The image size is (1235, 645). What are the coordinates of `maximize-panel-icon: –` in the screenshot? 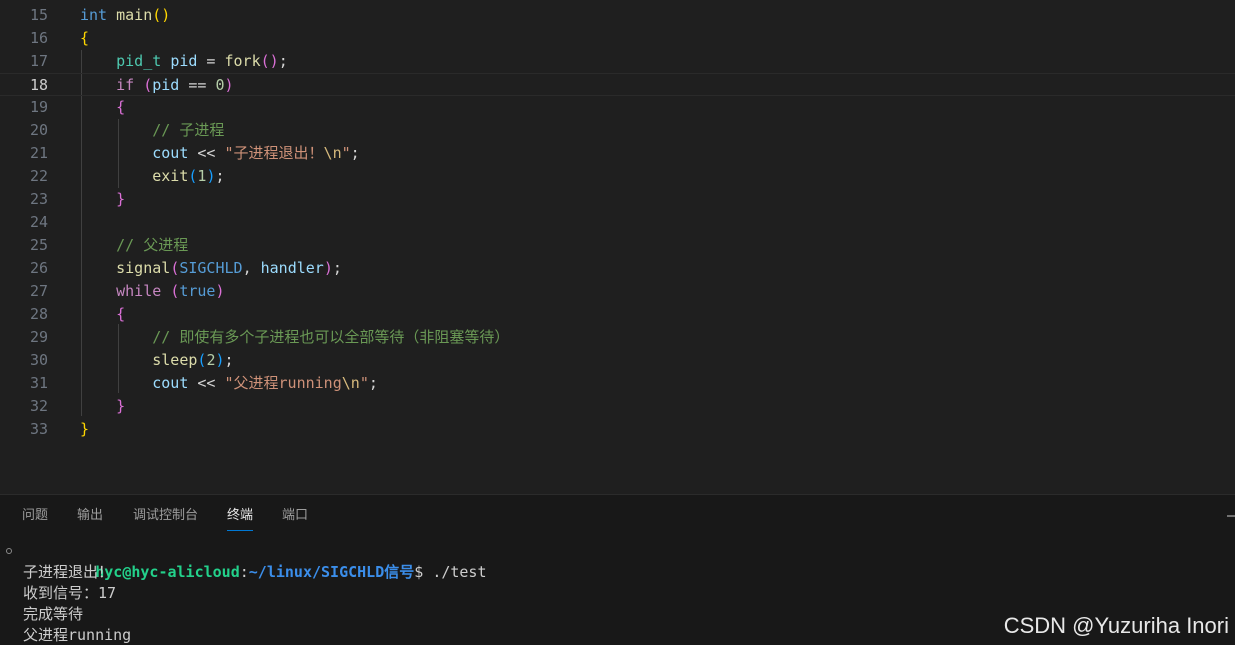 It's located at (1231, 516).